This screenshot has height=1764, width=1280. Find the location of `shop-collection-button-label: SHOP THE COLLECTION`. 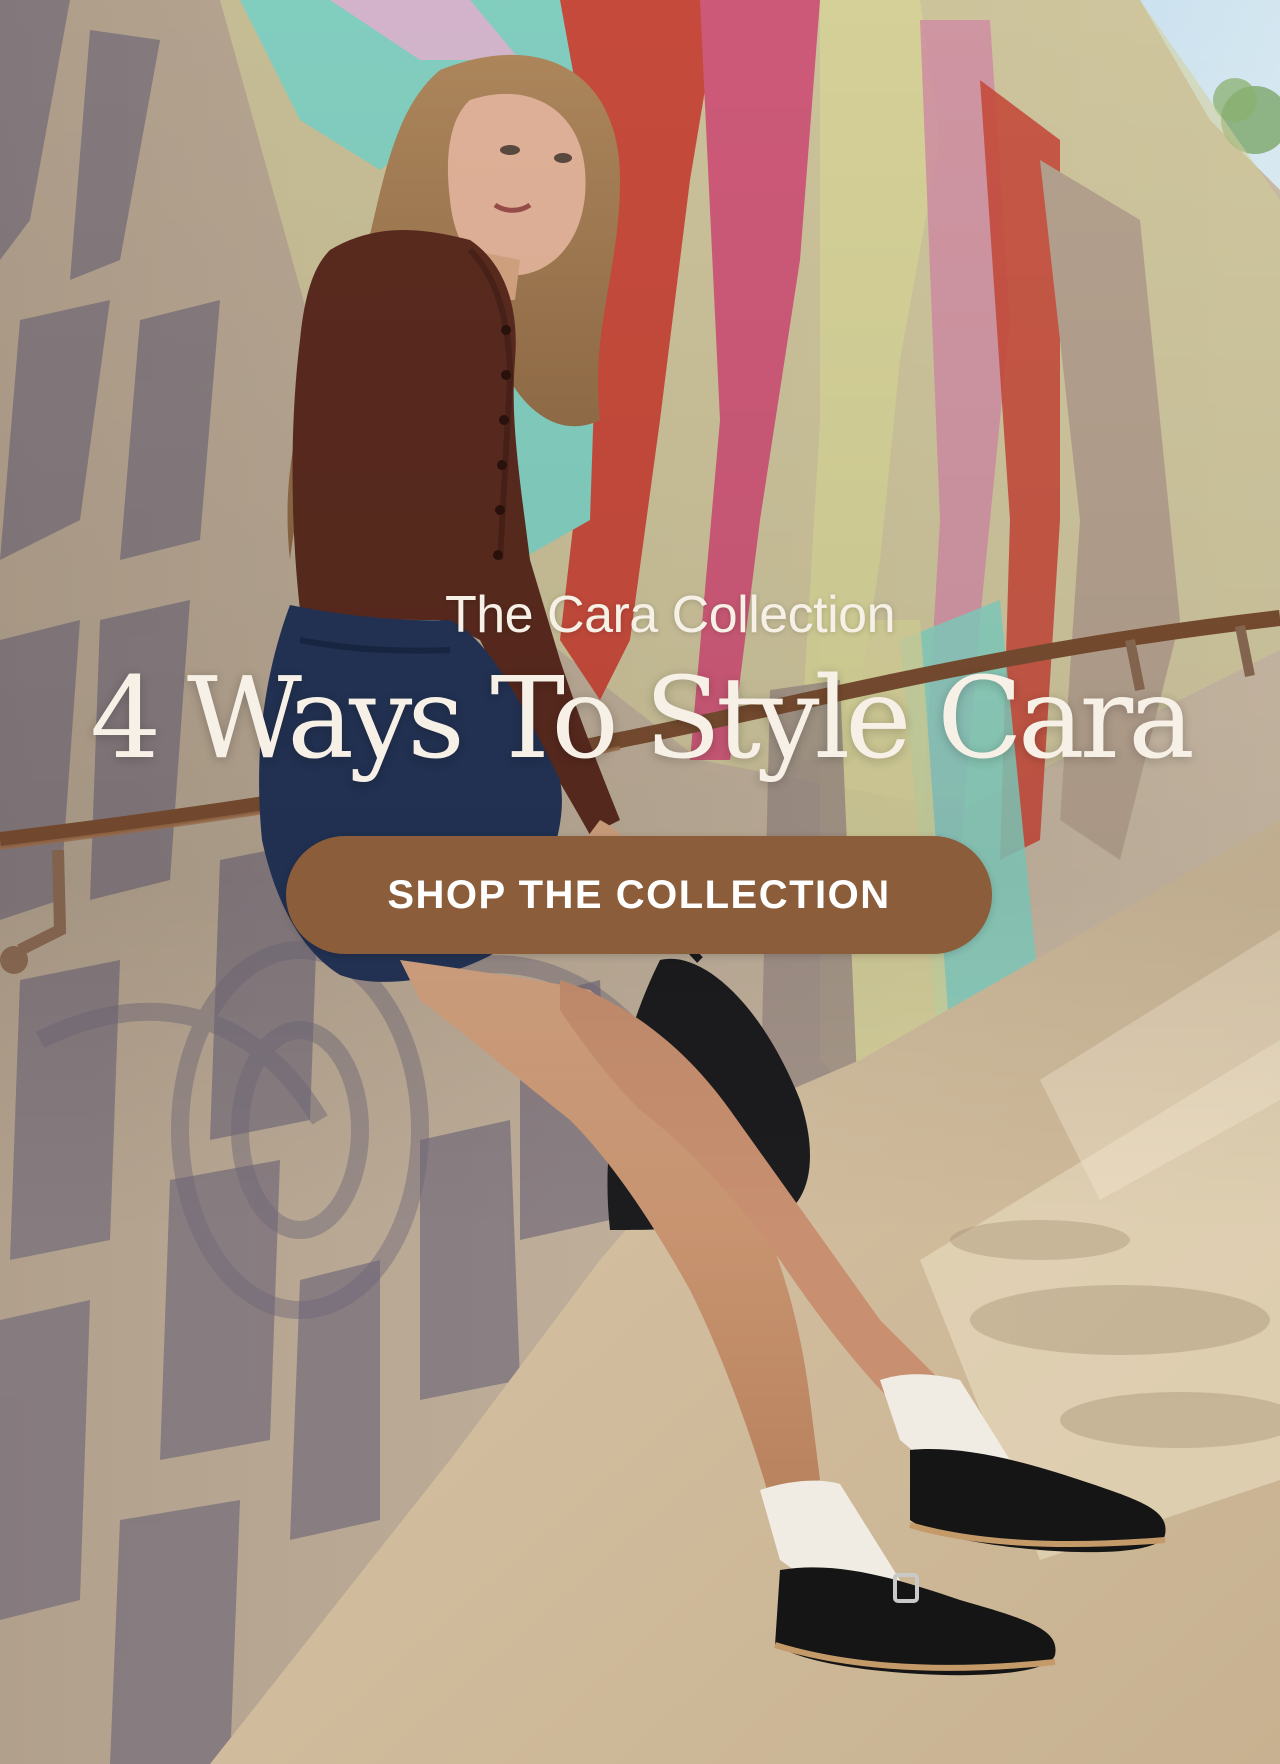

shop-collection-button-label: SHOP THE COLLECTION is located at coordinates (639, 894).